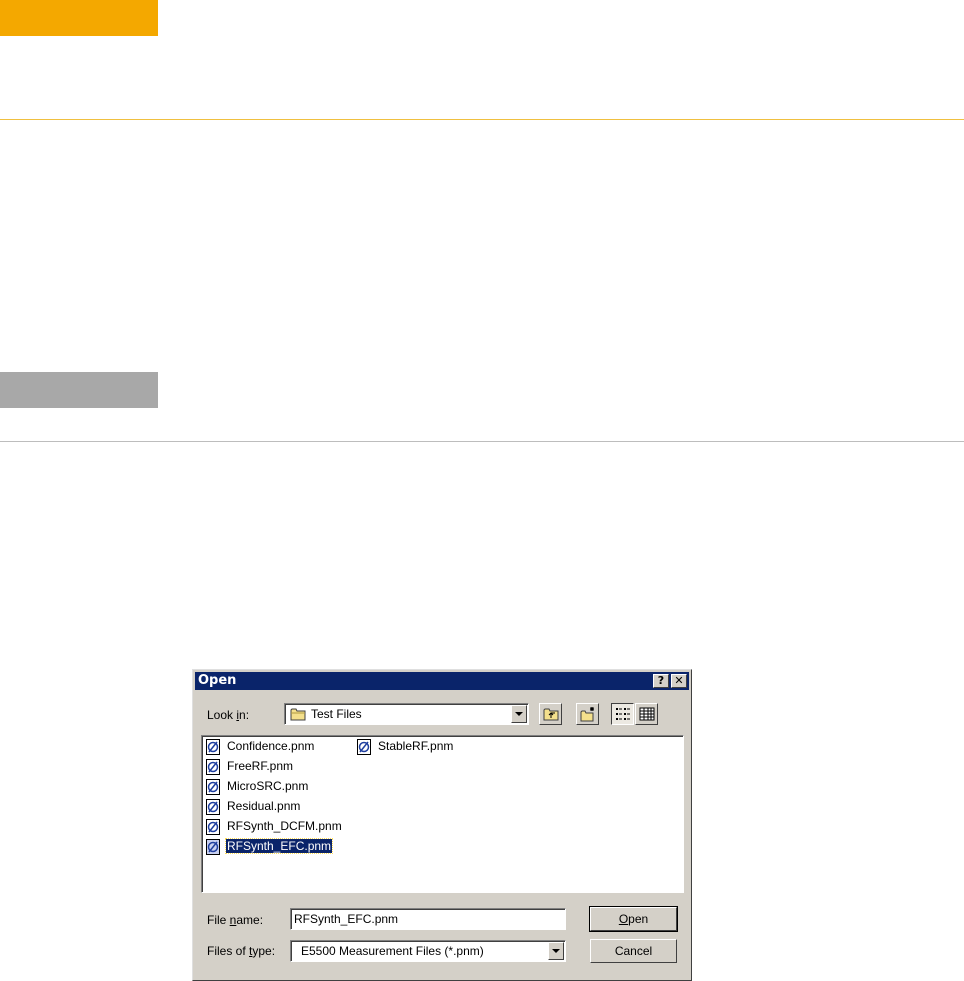 This screenshot has width=964, height=981. What do you see at coordinates (679, 681) in the screenshot?
I see `close-button: ✕` at bounding box center [679, 681].